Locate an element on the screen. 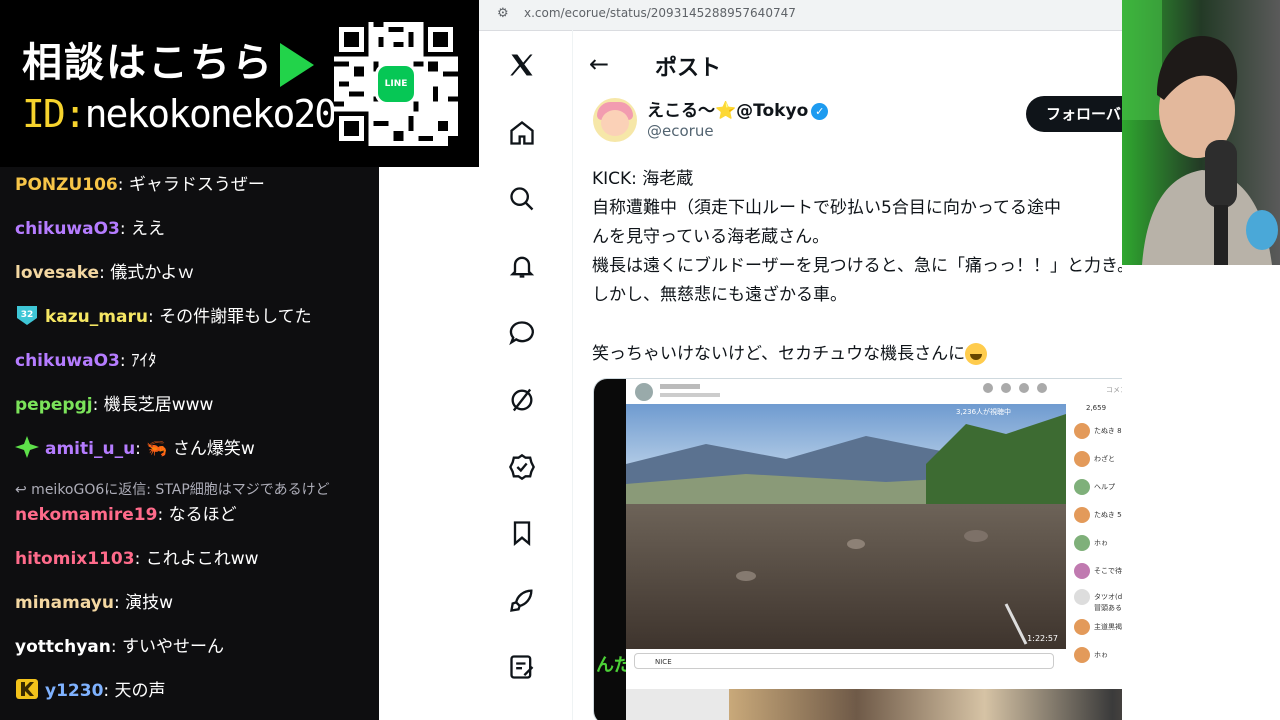 The height and width of the screenshot is (720, 1280). compose-icon is located at coordinates (522, 667).